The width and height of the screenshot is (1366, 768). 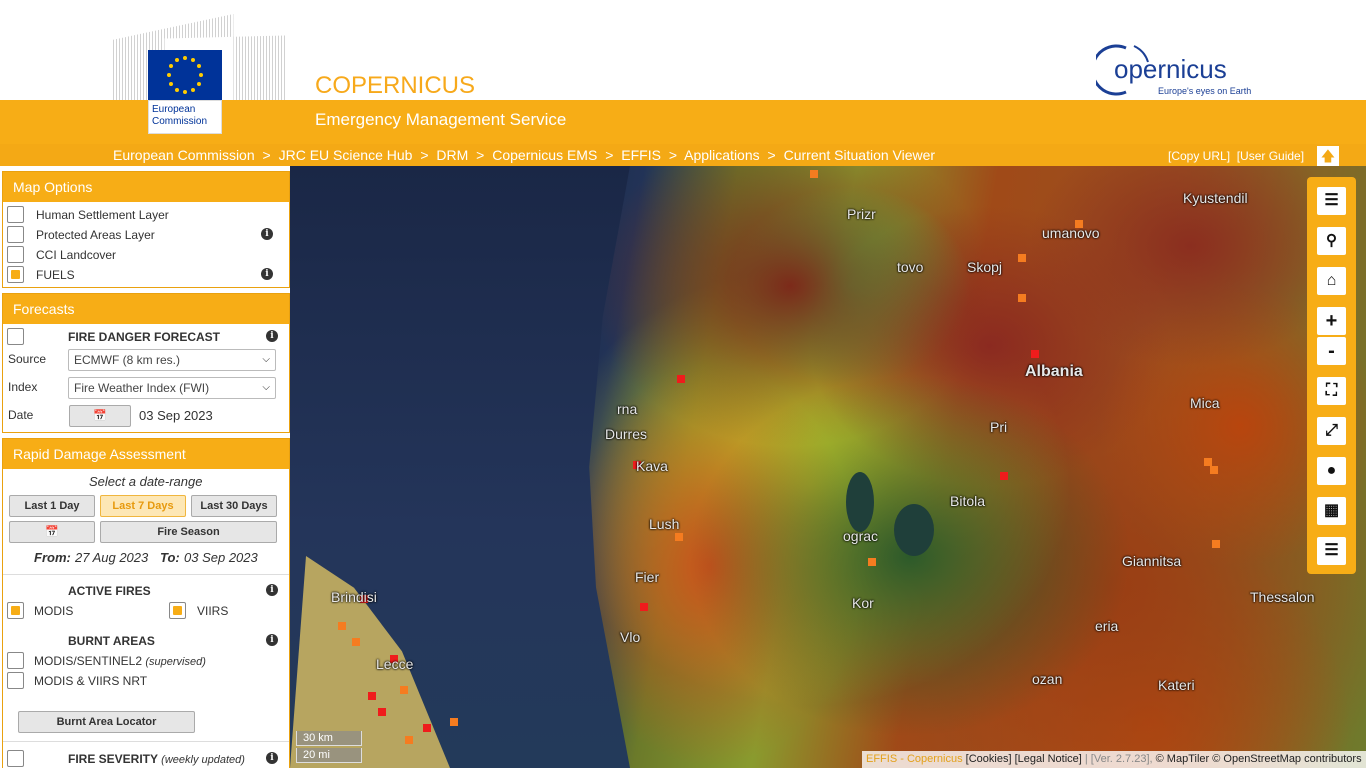 I want to click on cookies-legal-links: [Cookies] [Legal Notice], so click(x=1024, y=759).